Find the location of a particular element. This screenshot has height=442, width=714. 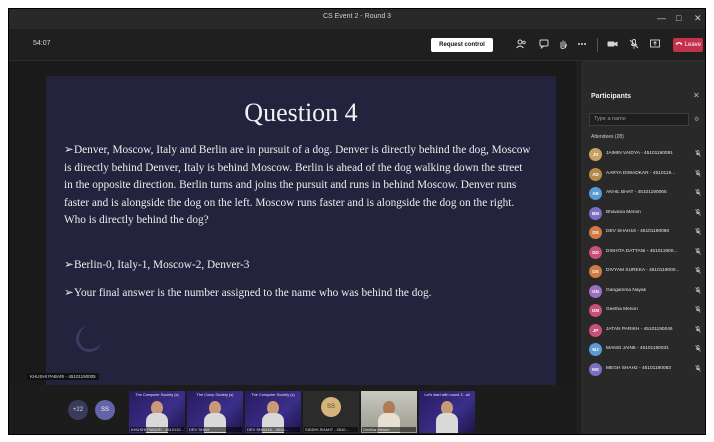

leave-button: Leave is located at coordinates (688, 45).